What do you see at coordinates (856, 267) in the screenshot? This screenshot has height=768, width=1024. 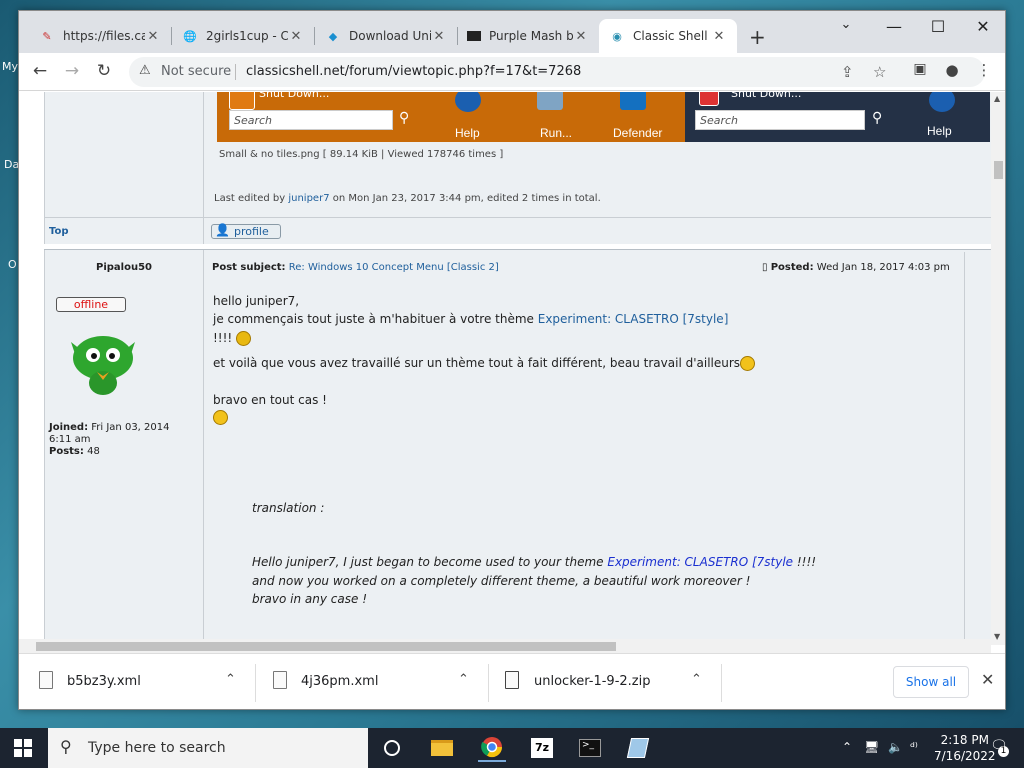 I see `post-date: ▯ Posted: Wed Jan 18, 2017 4:03 pm` at bounding box center [856, 267].